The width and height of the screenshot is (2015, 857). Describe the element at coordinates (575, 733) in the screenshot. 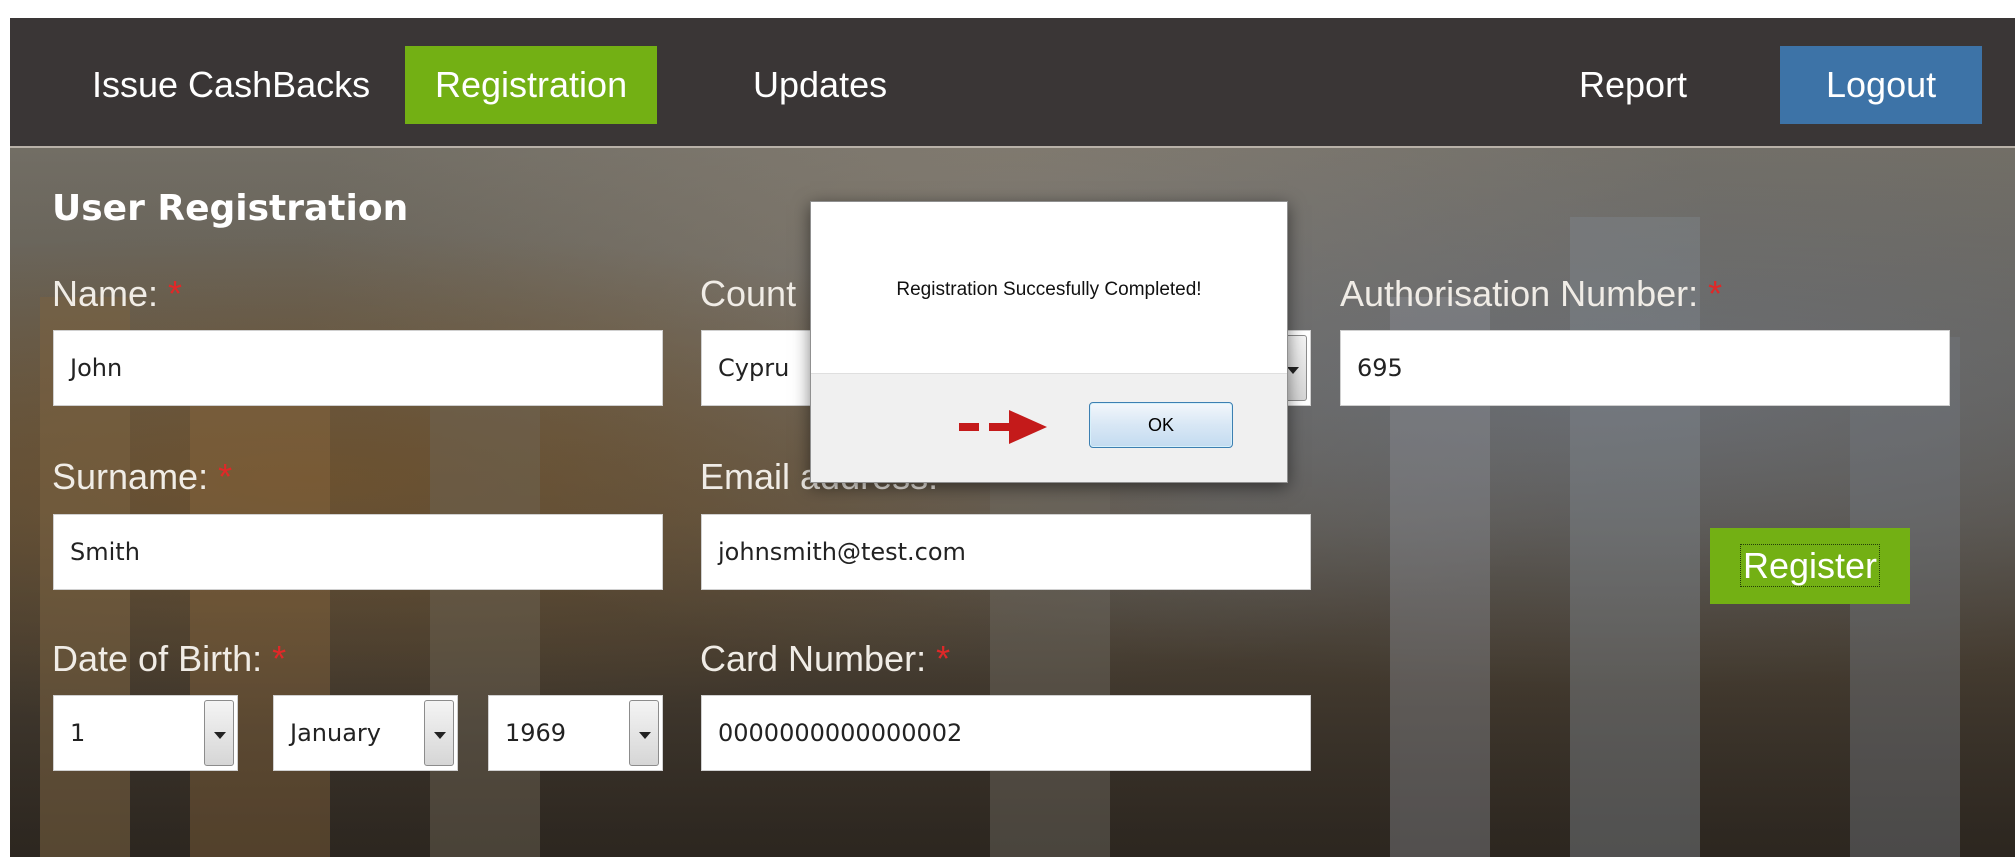

I see `birth-year-select: 1969` at that location.